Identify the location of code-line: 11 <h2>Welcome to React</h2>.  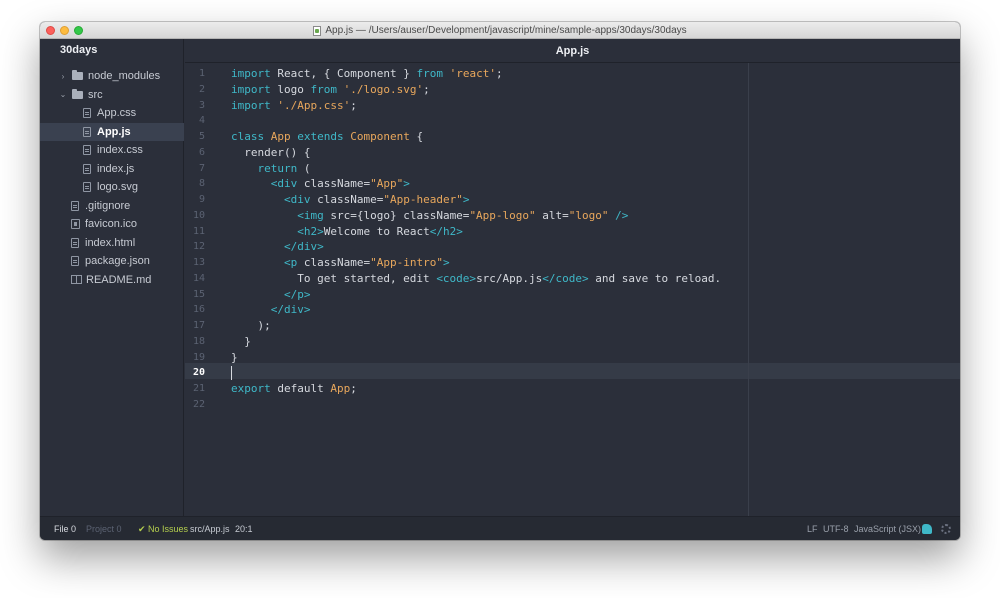
(572, 232).